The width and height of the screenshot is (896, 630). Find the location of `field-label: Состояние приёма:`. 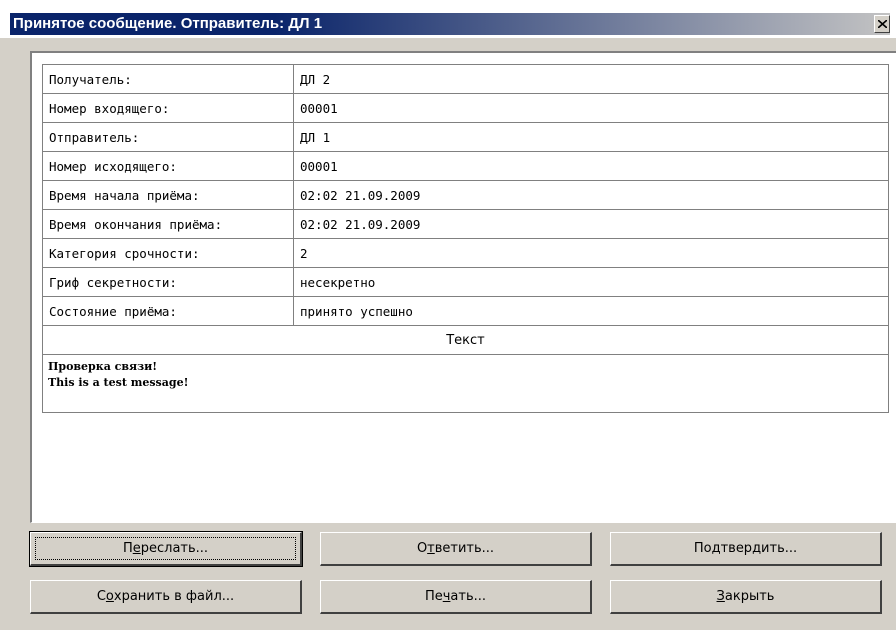

field-label: Состояние приёма: is located at coordinates (168, 311).